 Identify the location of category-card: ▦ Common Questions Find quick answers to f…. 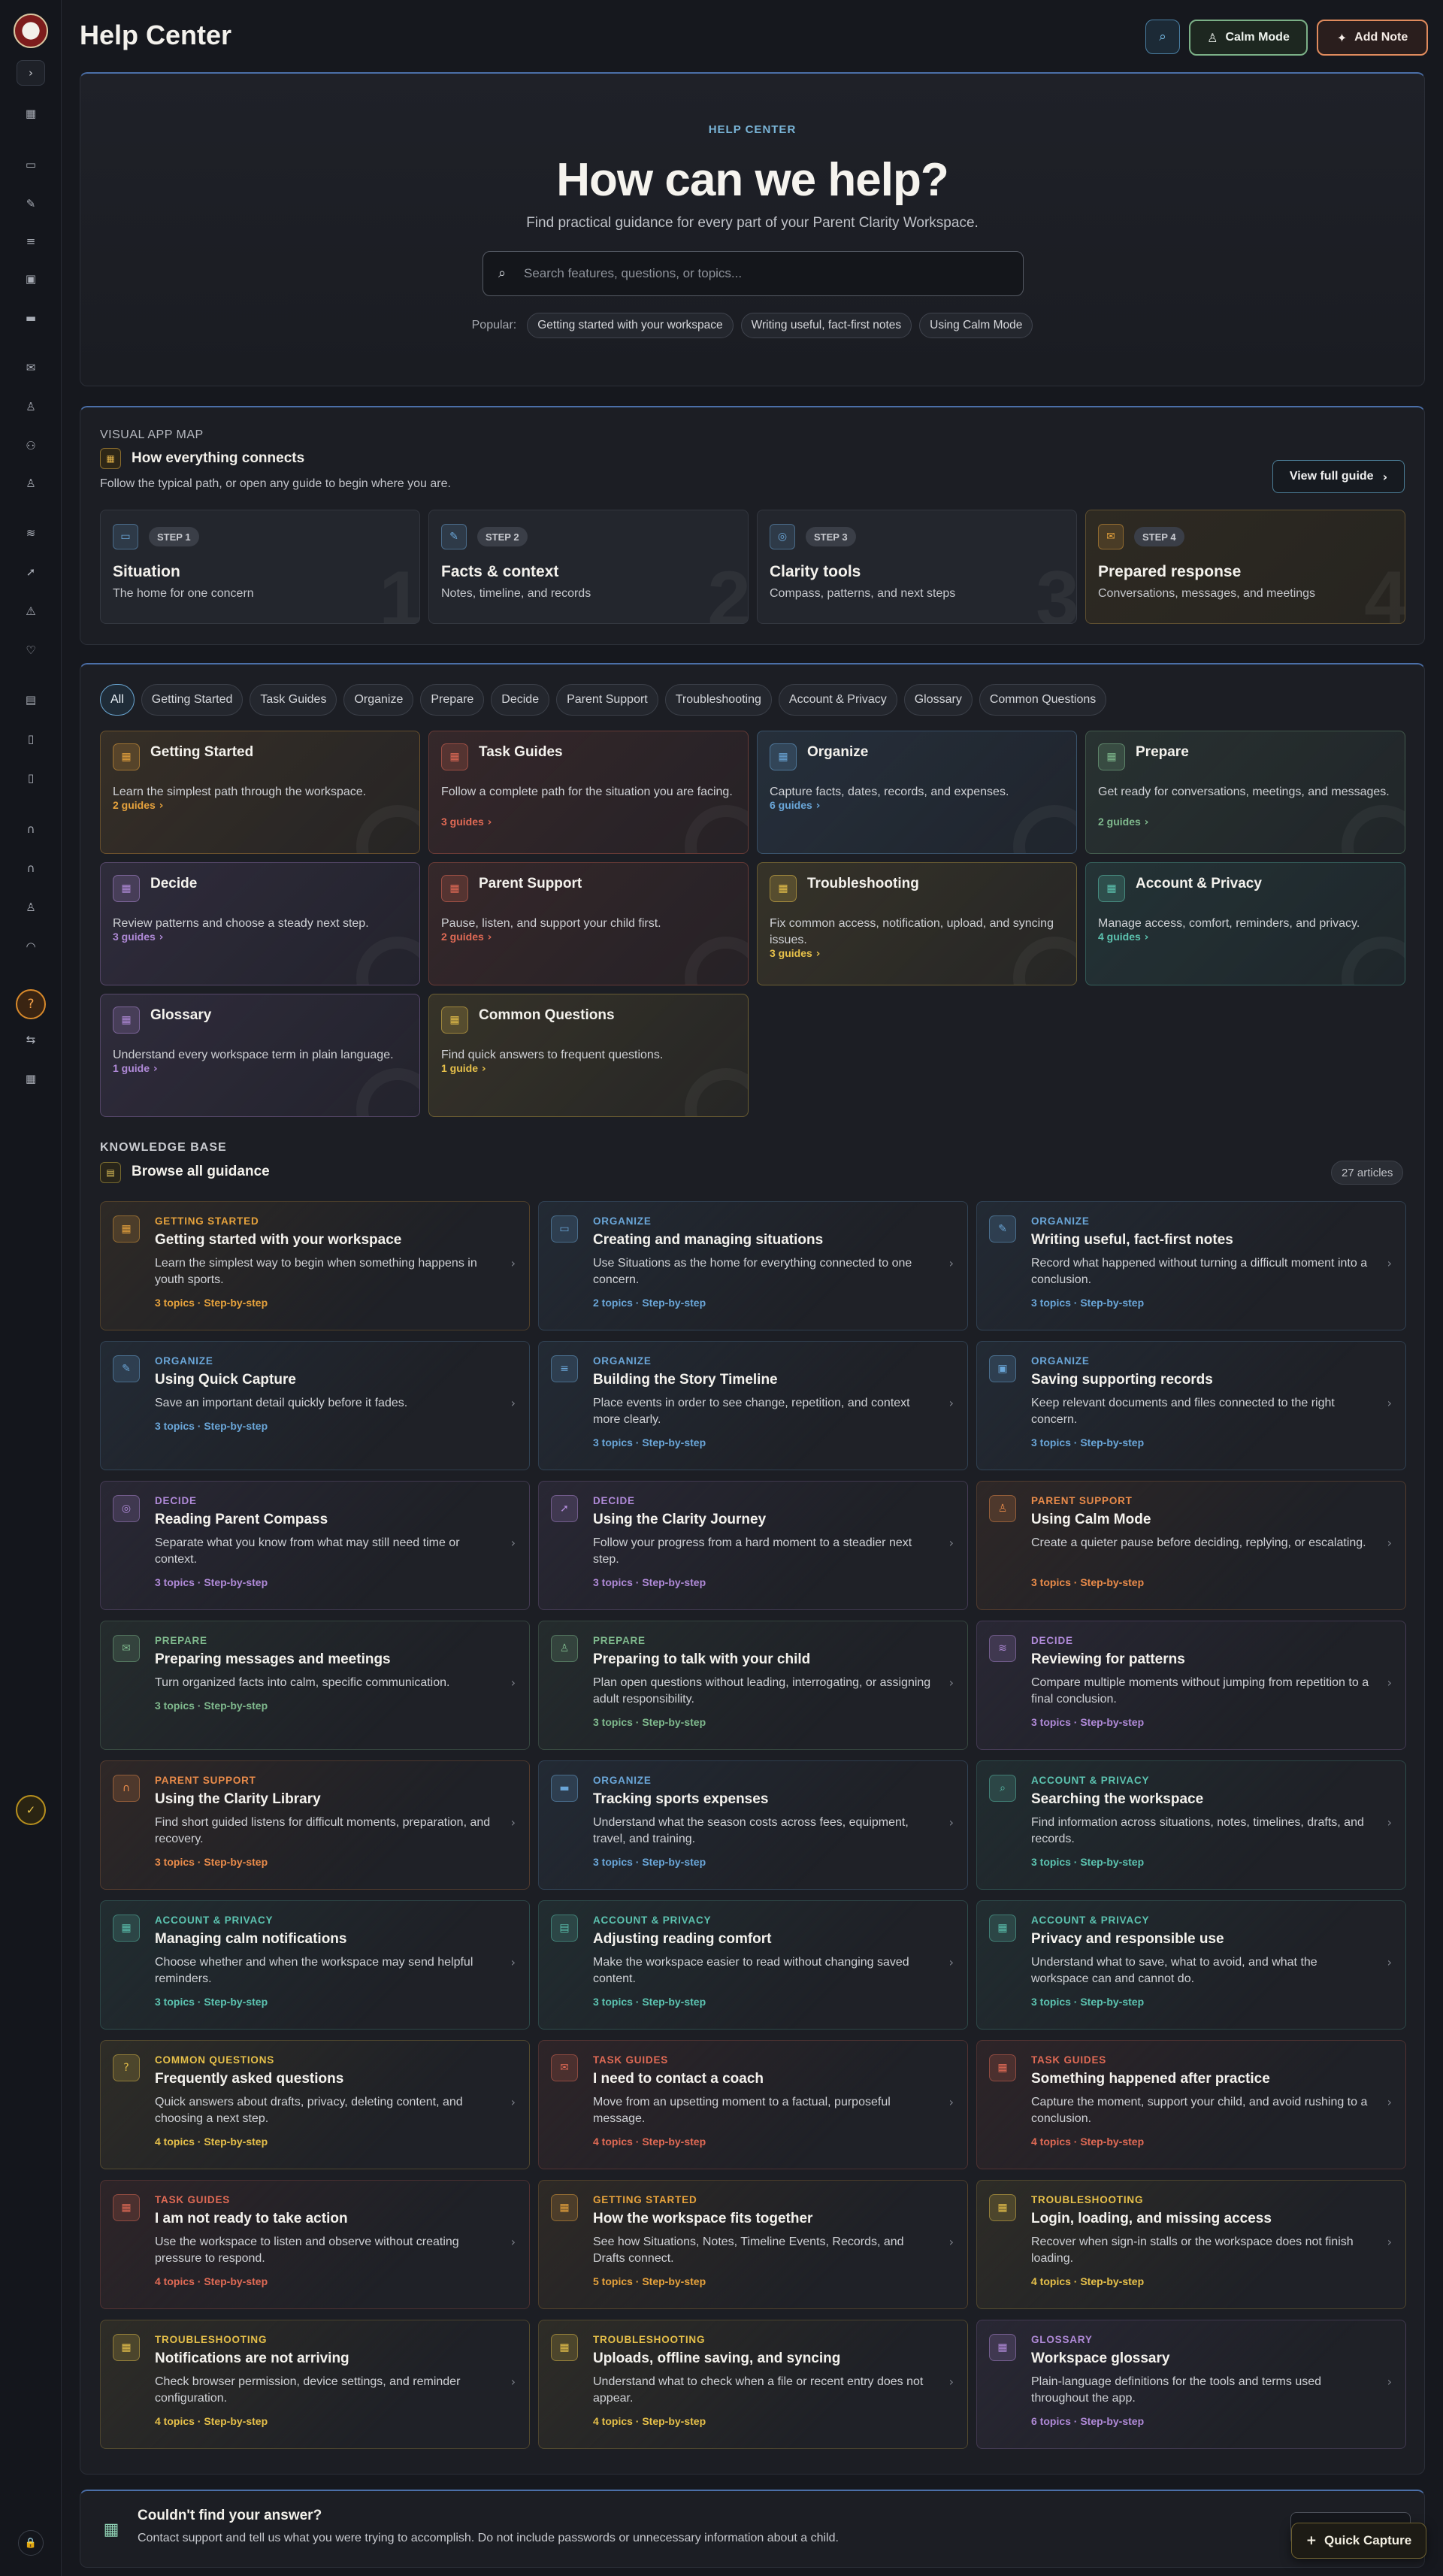
(589, 1055).